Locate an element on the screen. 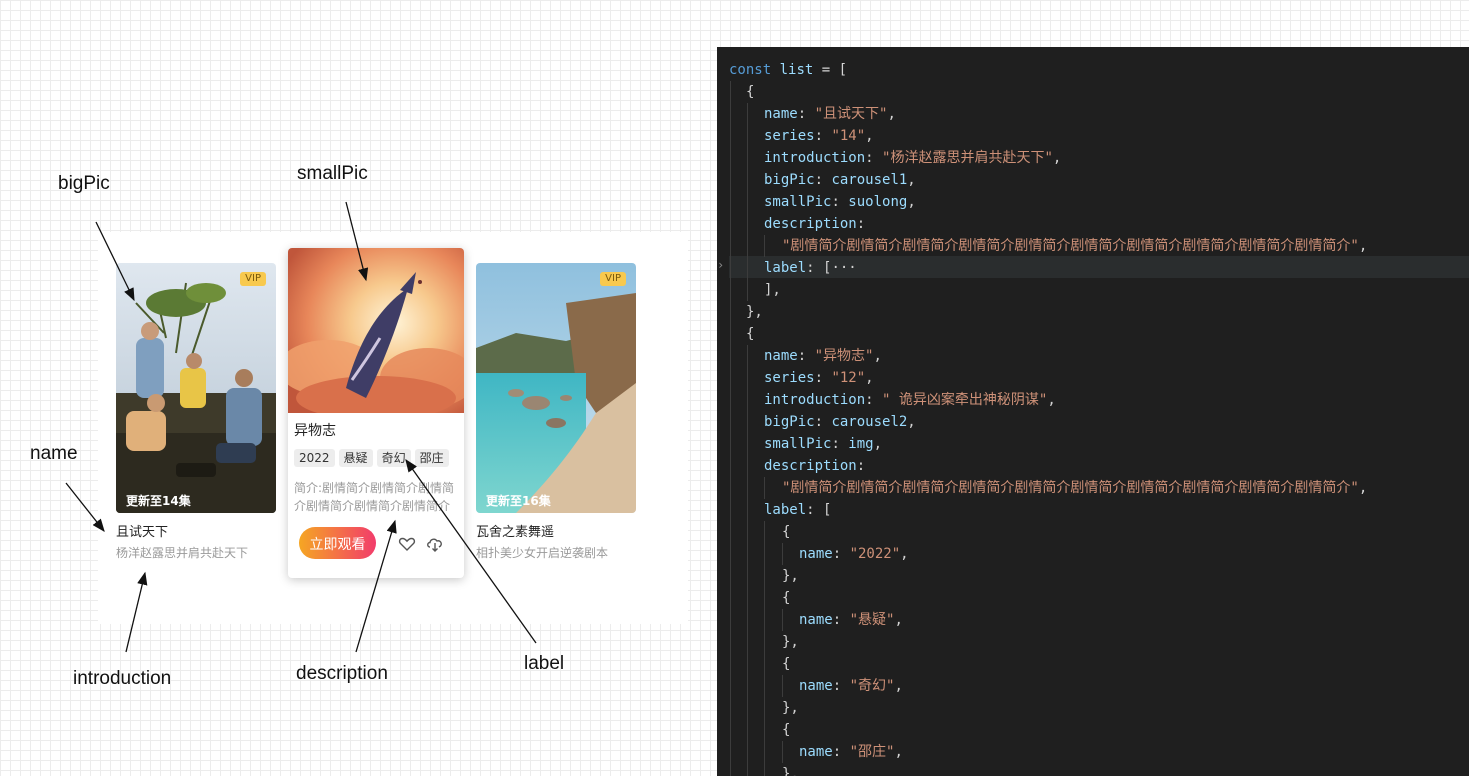  small-pic is located at coordinates (376, 334).